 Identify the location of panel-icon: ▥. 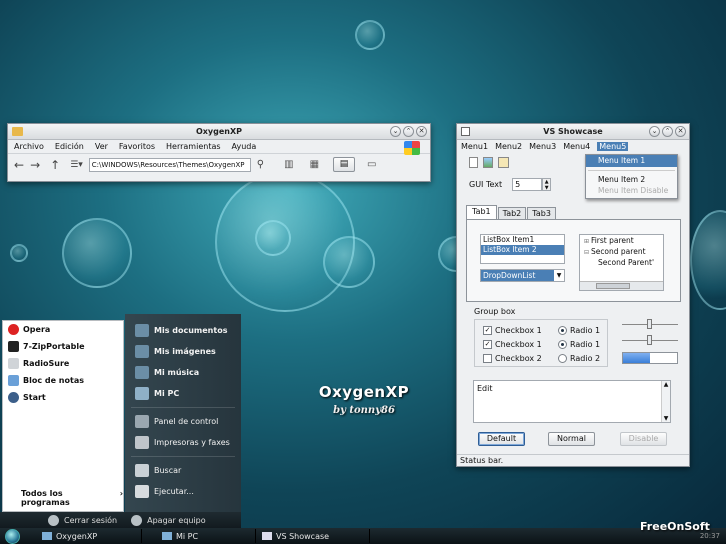
(288, 164).